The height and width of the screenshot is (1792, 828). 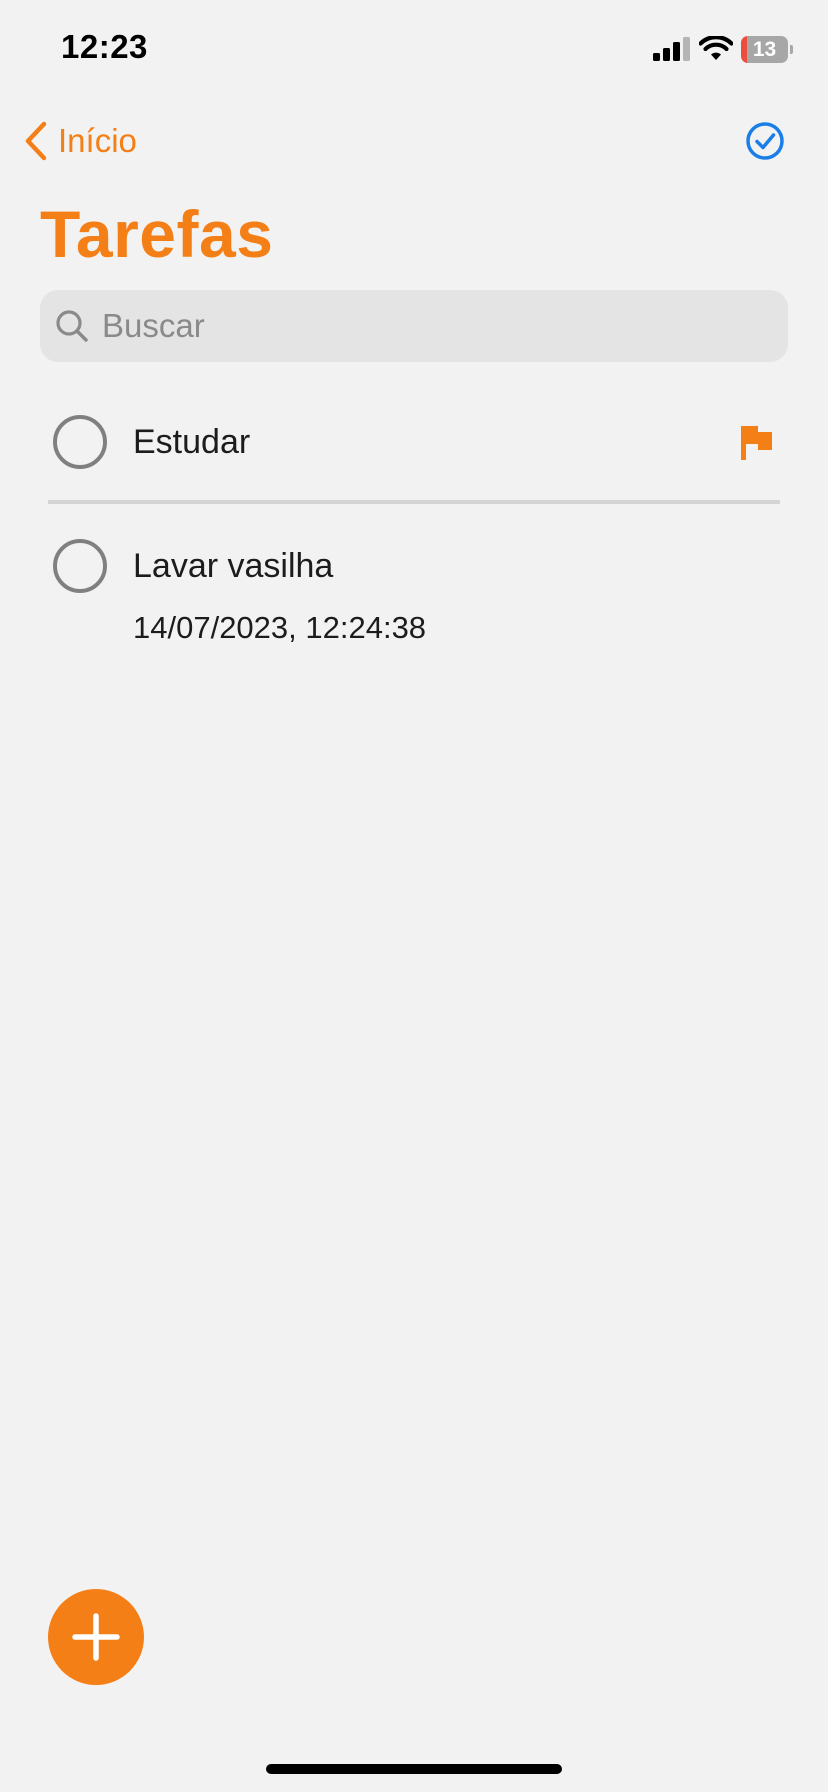 I want to click on flag-icon, so click(x=756, y=443).